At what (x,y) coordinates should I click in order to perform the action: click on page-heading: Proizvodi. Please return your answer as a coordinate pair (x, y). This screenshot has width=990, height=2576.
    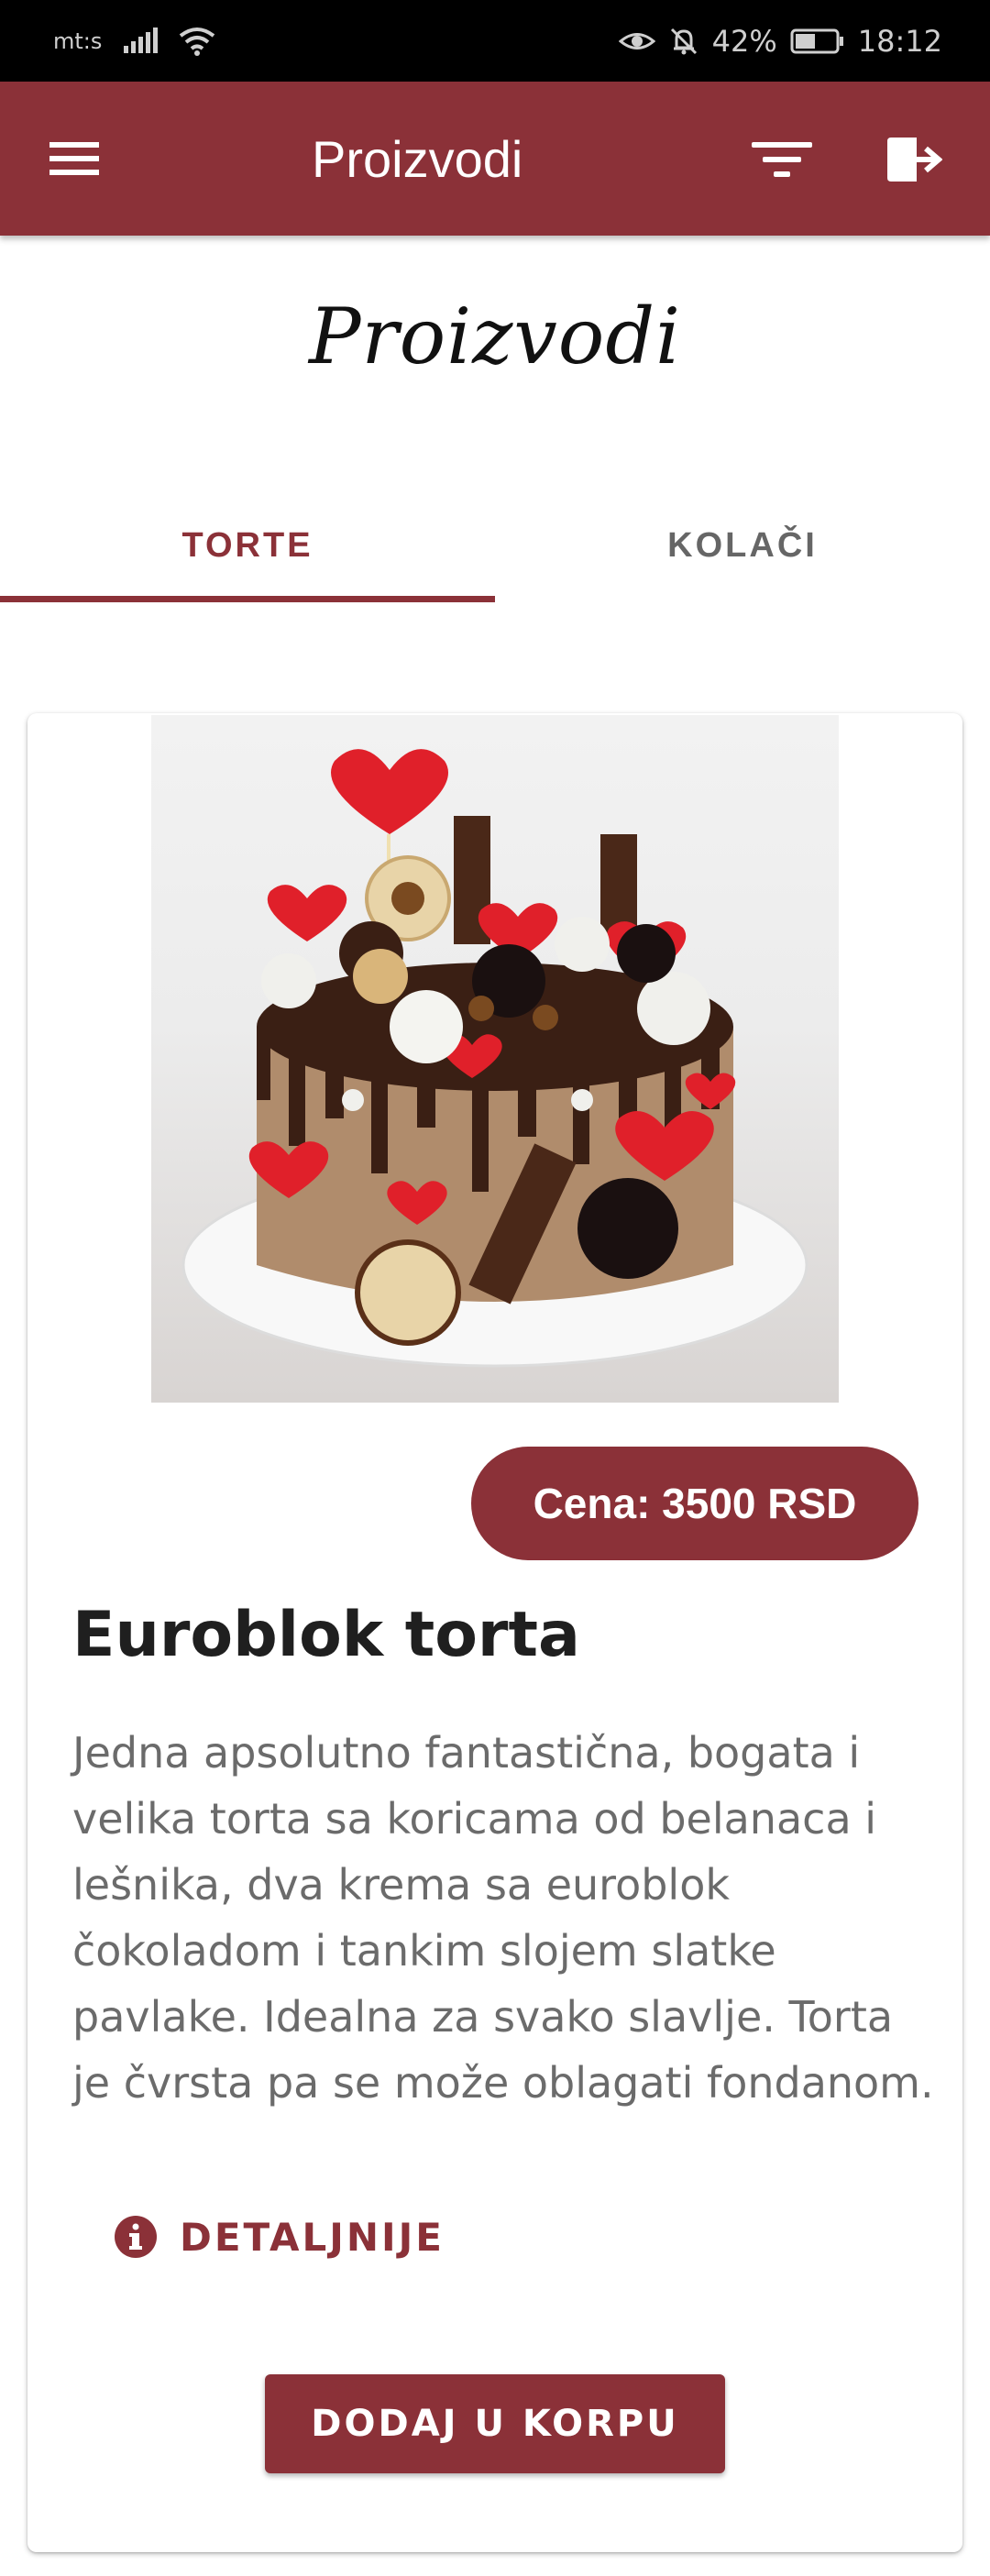
    Looking at the image, I should click on (495, 336).